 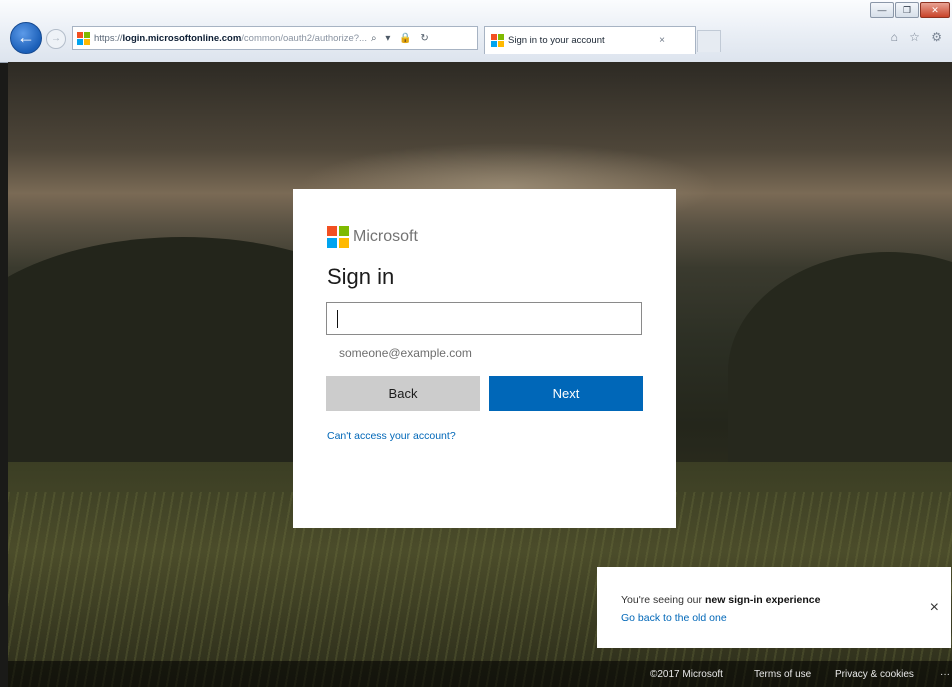 I want to click on window-controls: — ❐ ✕, so click(x=910, y=10).